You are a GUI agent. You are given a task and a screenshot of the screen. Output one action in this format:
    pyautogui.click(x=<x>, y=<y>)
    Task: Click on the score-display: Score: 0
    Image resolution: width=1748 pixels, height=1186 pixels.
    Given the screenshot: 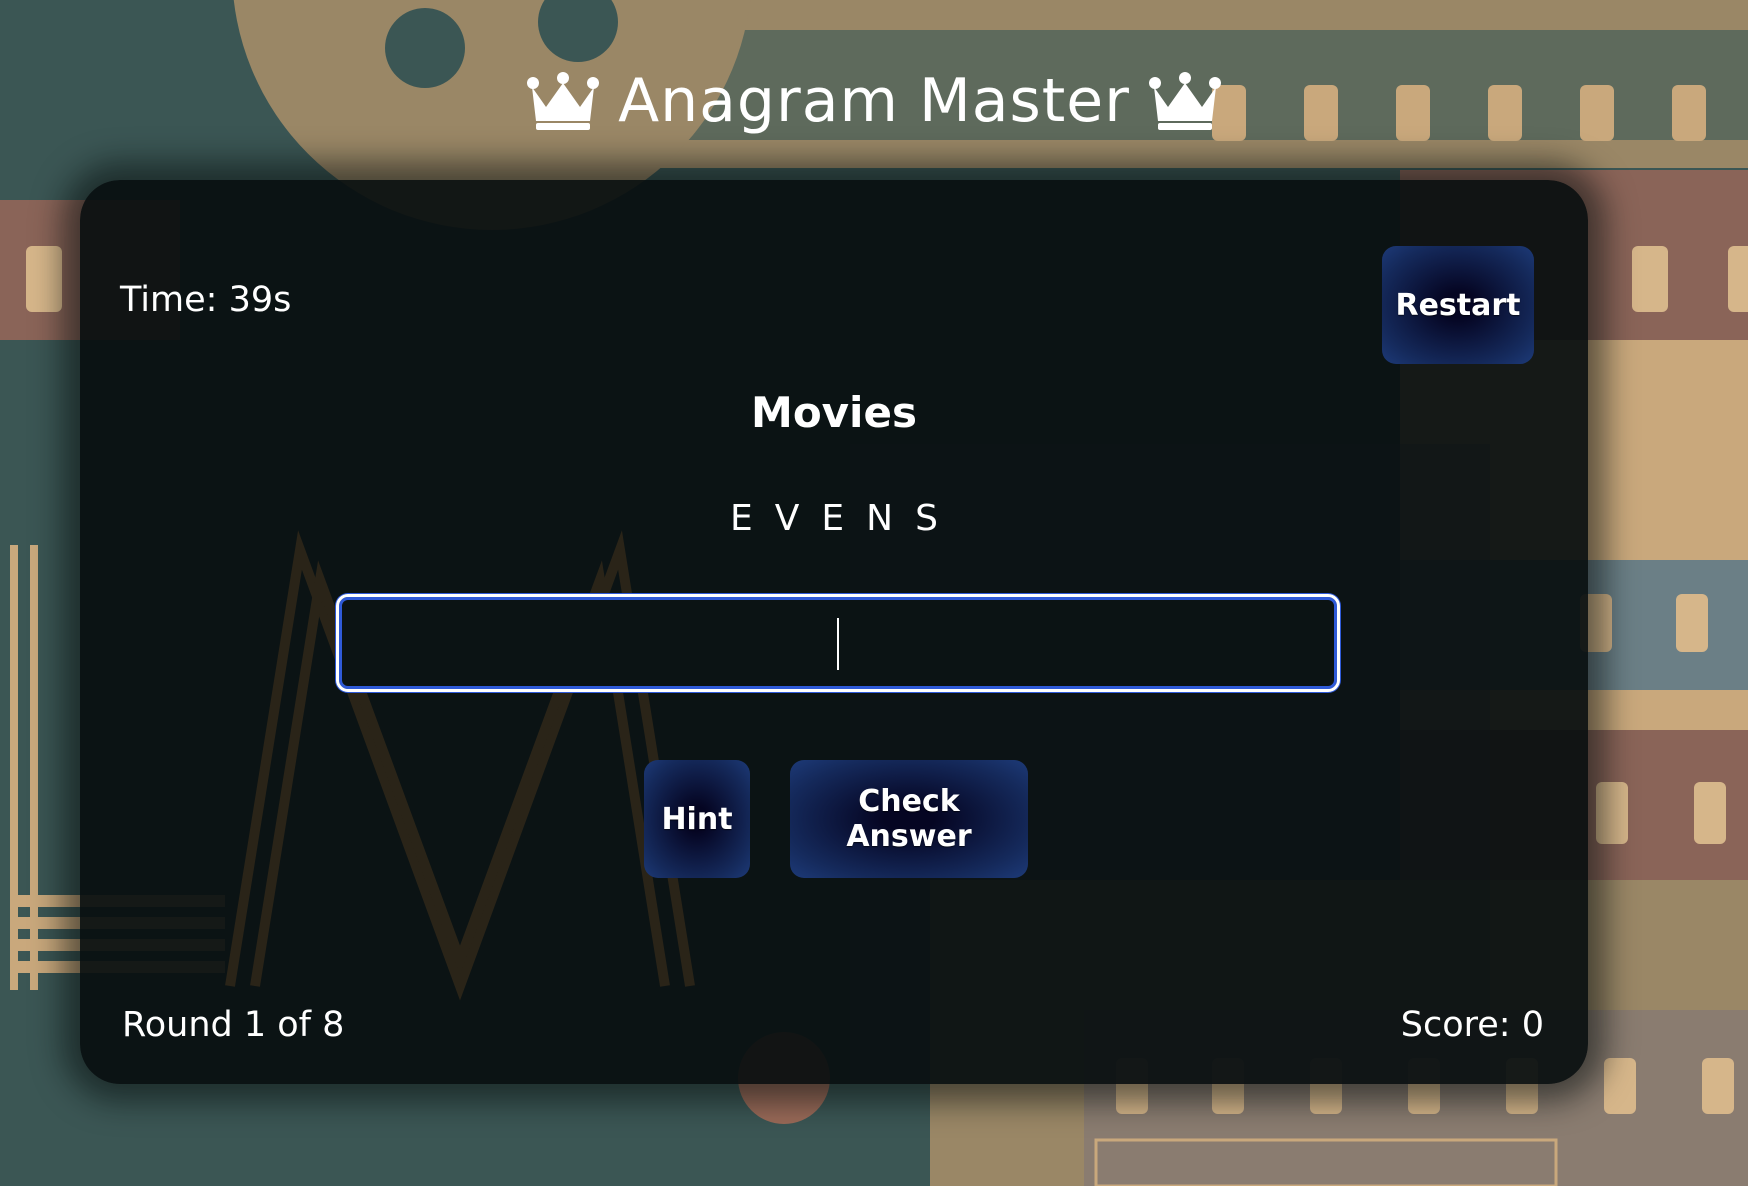 What is the action you would take?
    pyautogui.click(x=1472, y=1025)
    